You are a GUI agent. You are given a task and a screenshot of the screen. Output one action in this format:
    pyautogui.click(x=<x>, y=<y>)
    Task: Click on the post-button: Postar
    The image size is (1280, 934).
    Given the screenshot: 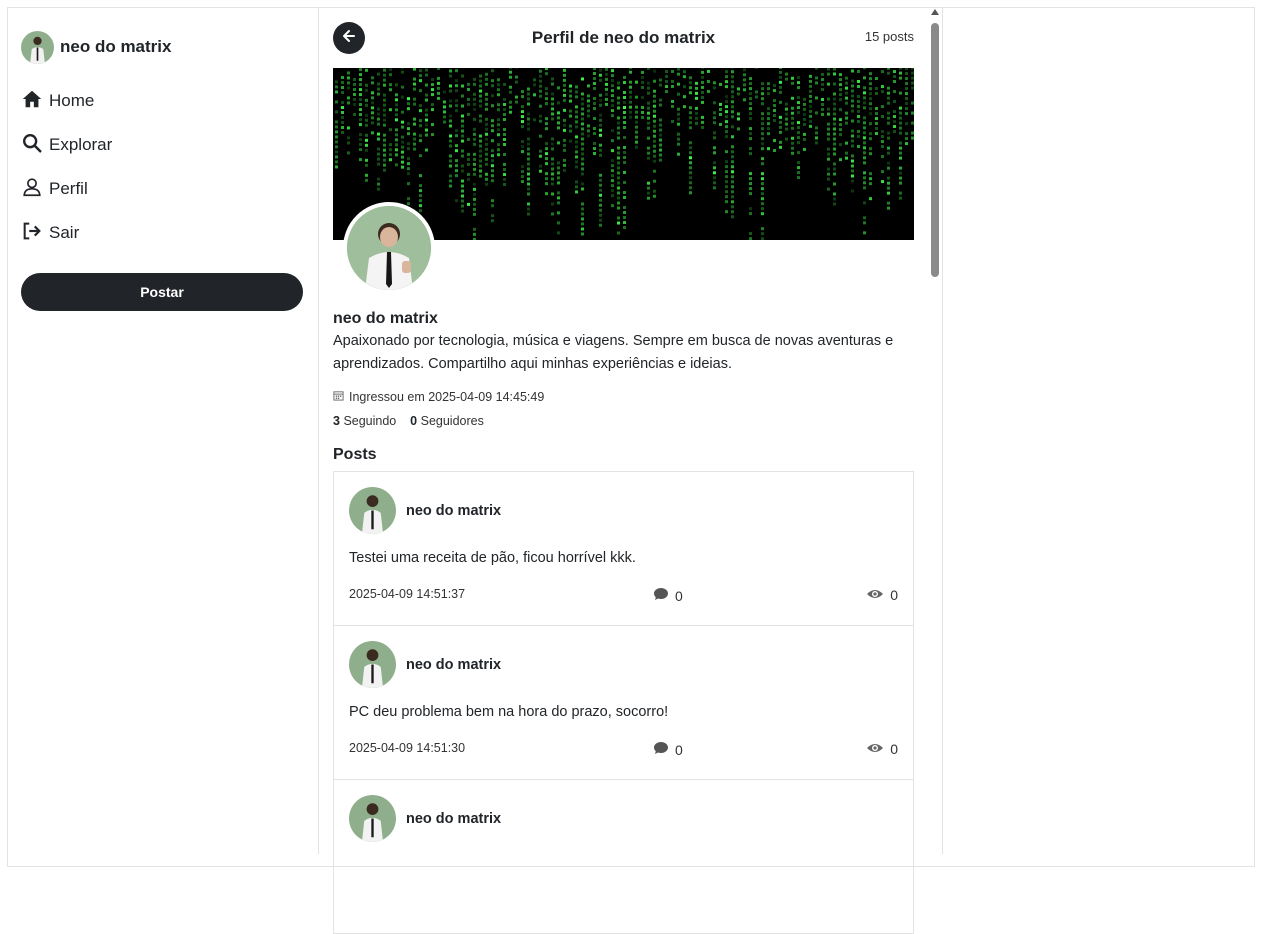 What is the action you would take?
    pyautogui.click(x=162, y=292)
    